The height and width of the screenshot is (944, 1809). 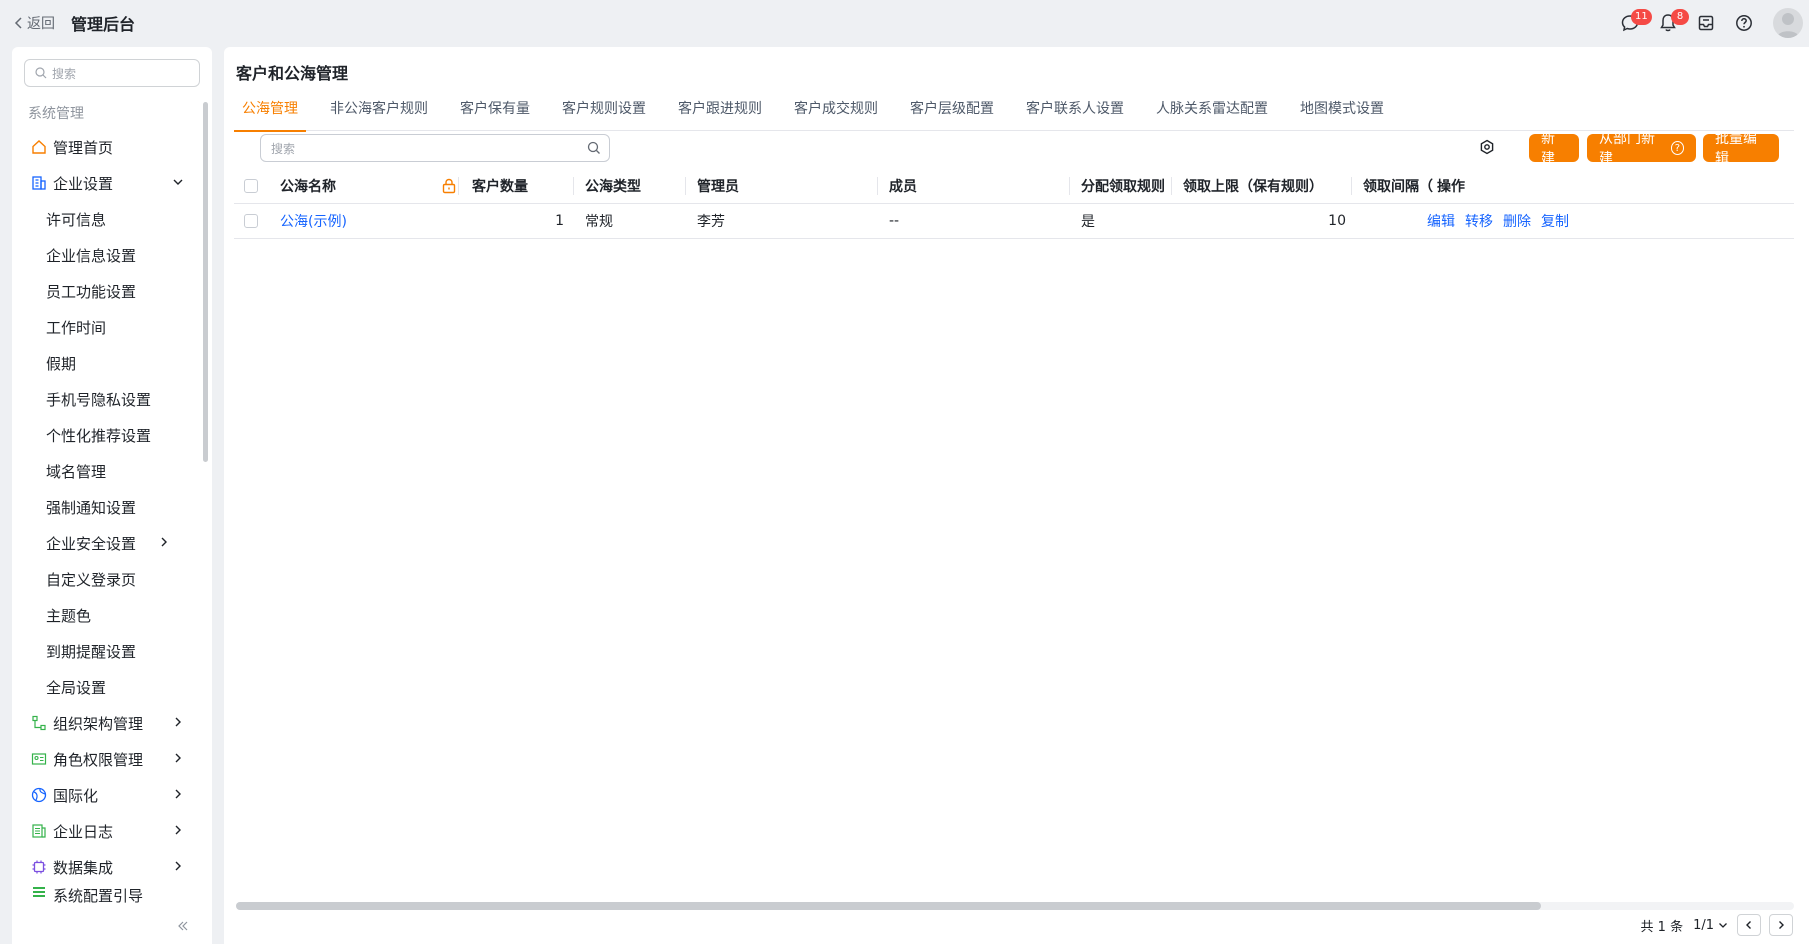 What do you see at coordinates (103, 24) in the screenshot?
I see `app-title: 管理后台` at bounding box center [103, 24].